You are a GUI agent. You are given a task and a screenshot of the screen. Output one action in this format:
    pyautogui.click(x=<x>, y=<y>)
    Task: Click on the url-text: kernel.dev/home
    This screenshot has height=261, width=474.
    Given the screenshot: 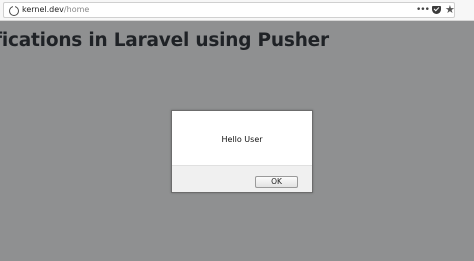 What is the action you would take?
    pyautogui.click(x=55, y=10)
    